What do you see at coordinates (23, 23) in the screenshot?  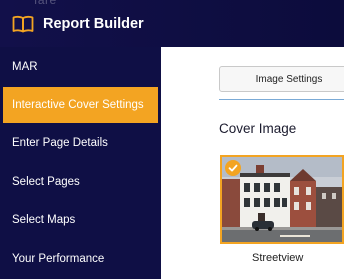 I see `open-book-icon` at bounding box center [23, 23].